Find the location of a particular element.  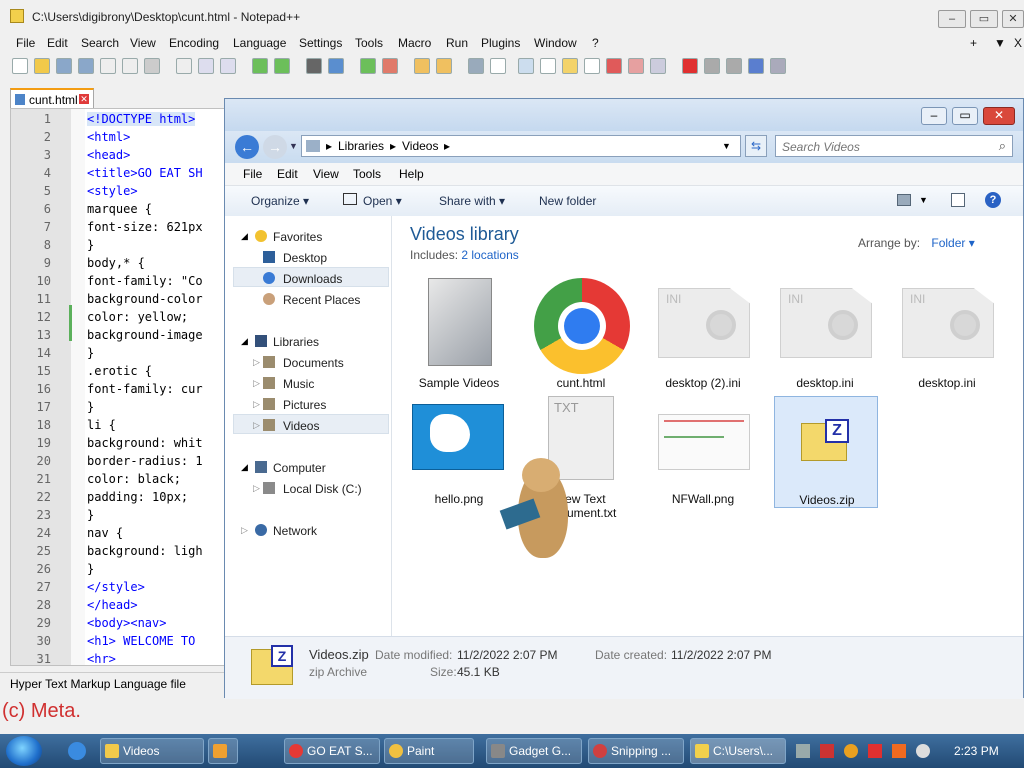

npp-menu-encoding: Encoding is located at coordinates (194, 43).